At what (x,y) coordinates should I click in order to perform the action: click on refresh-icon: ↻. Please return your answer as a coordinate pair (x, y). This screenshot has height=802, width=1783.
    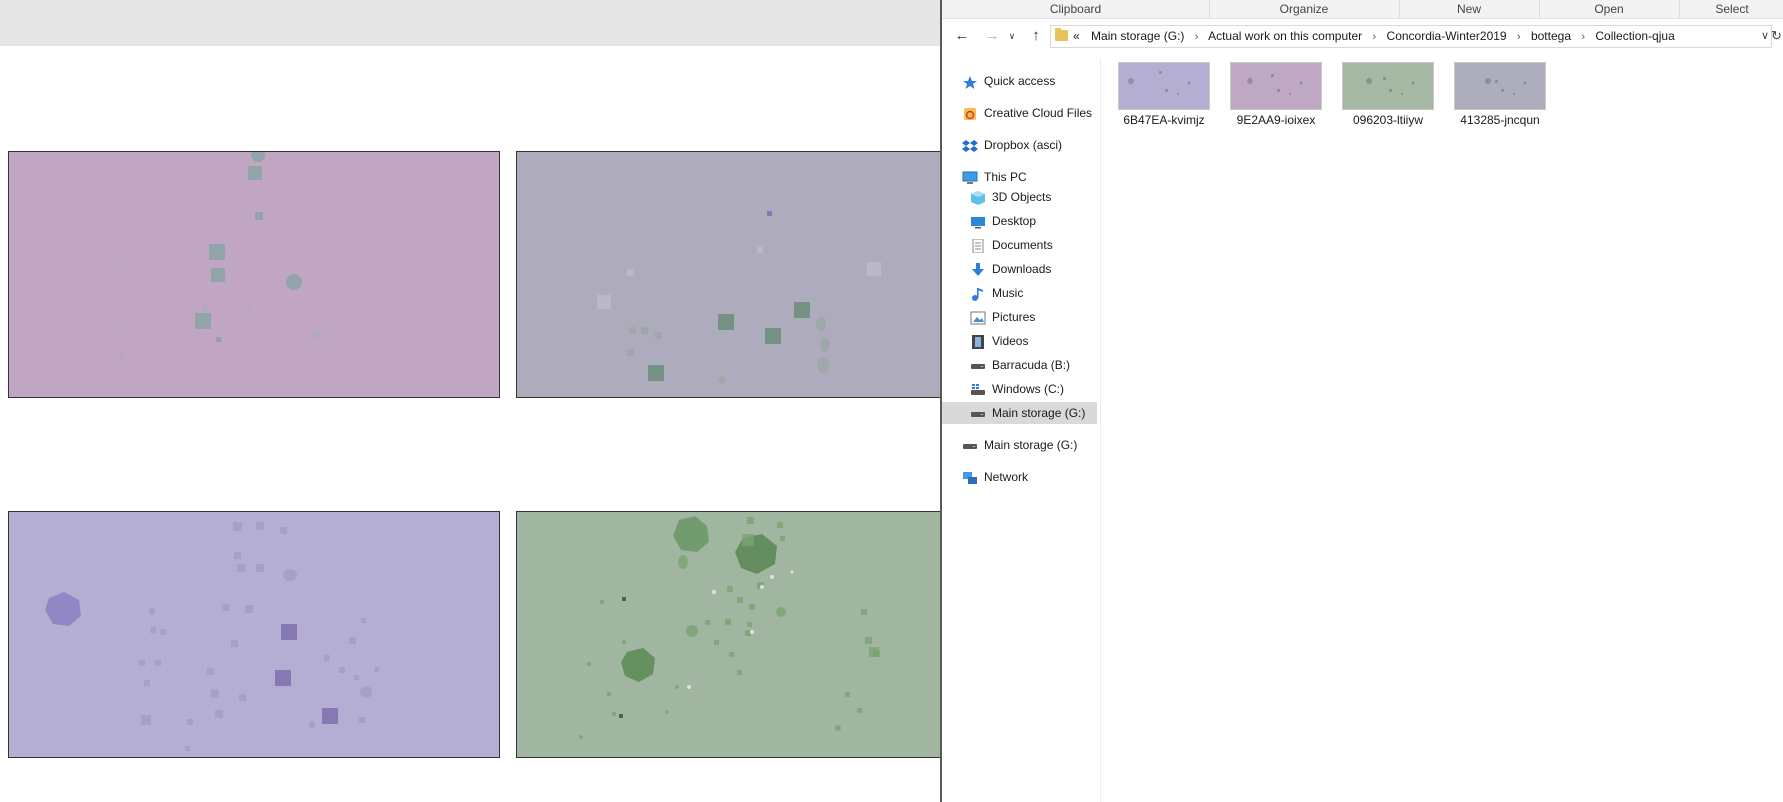
    Looking at the image, I should click on (1775, 36).